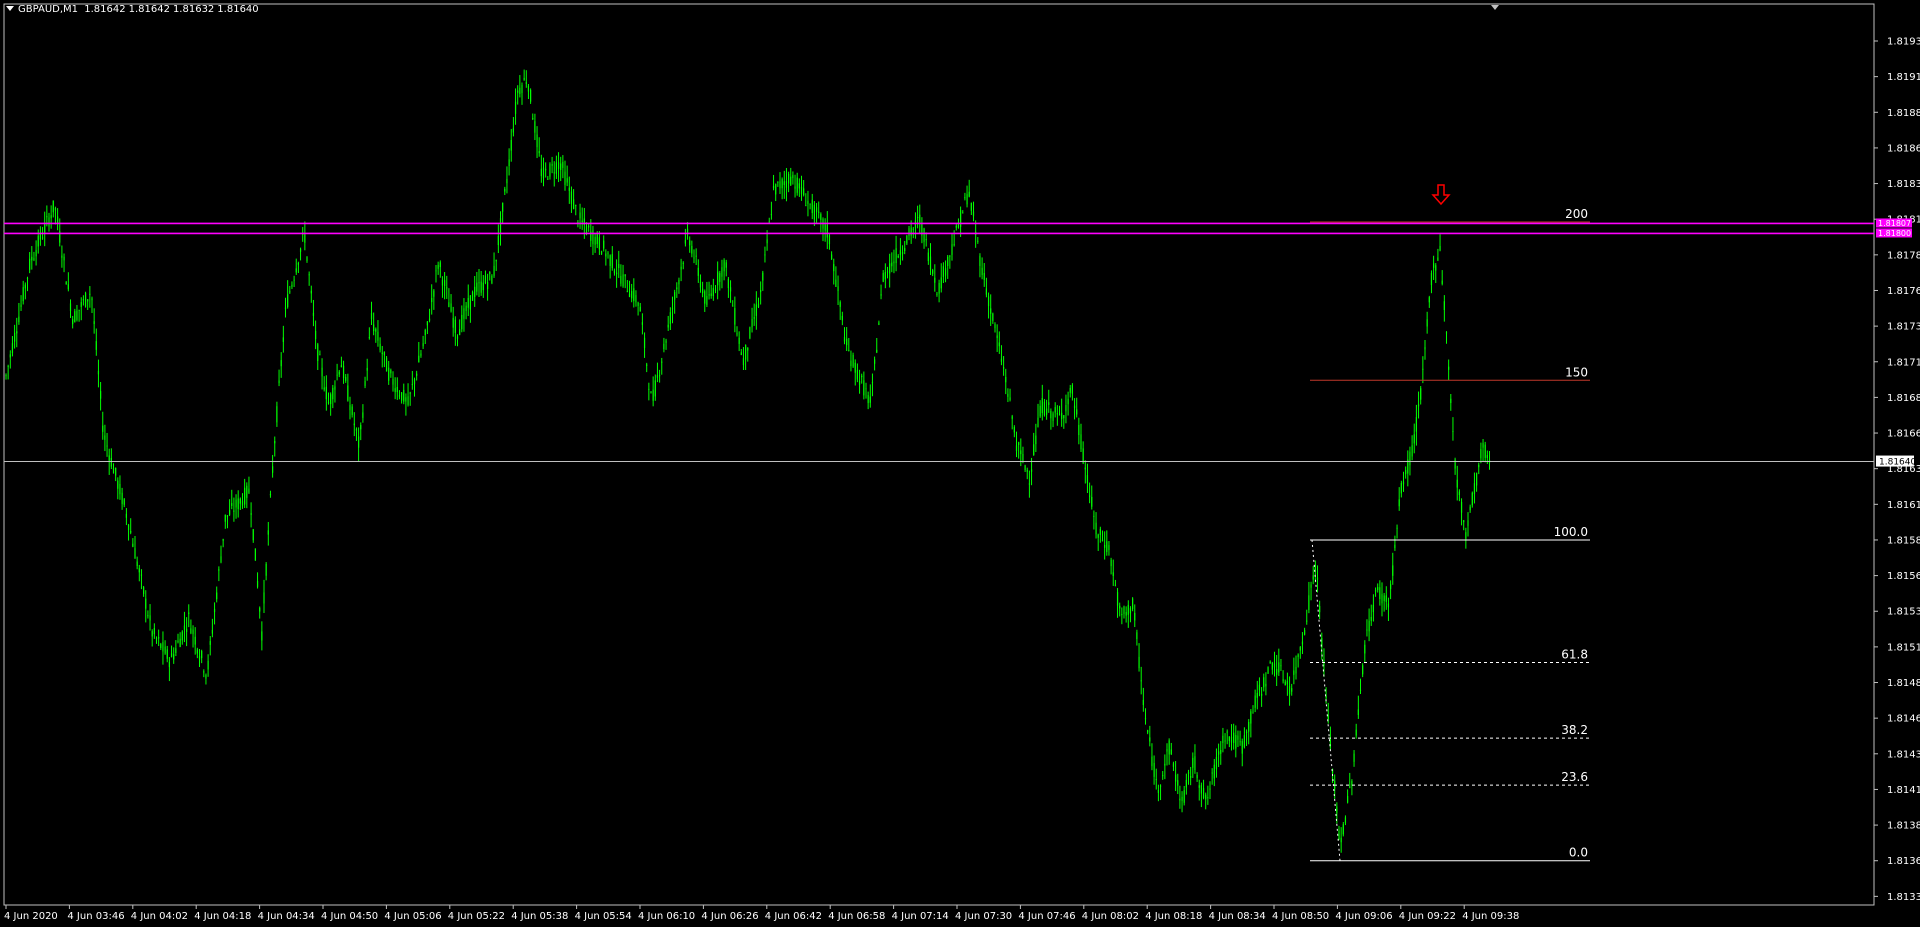 The width and height of the screenshot is (1920, 927). What do you see at coordinates (1903, 291) in the screenshot?
I see `price-tick-label: 1.81760` at bounding box center [1903, 291].